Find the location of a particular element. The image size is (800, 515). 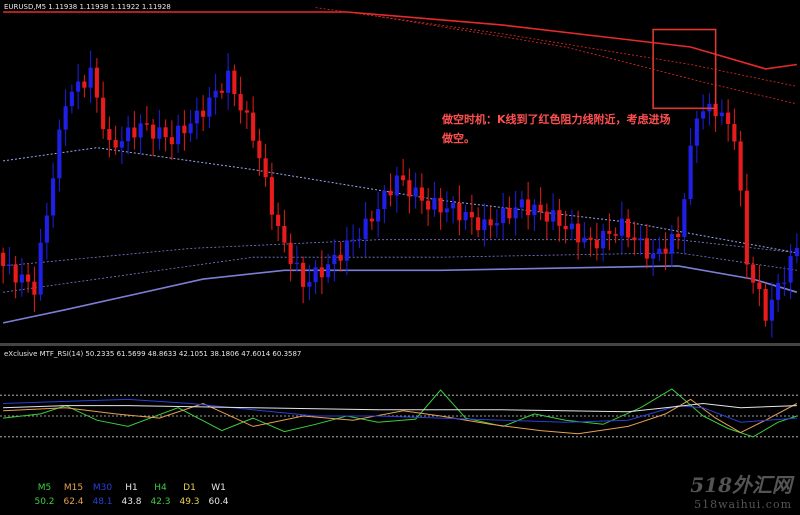

timeframe-h1: H1 43.8 is located at coordinates (131, 495).